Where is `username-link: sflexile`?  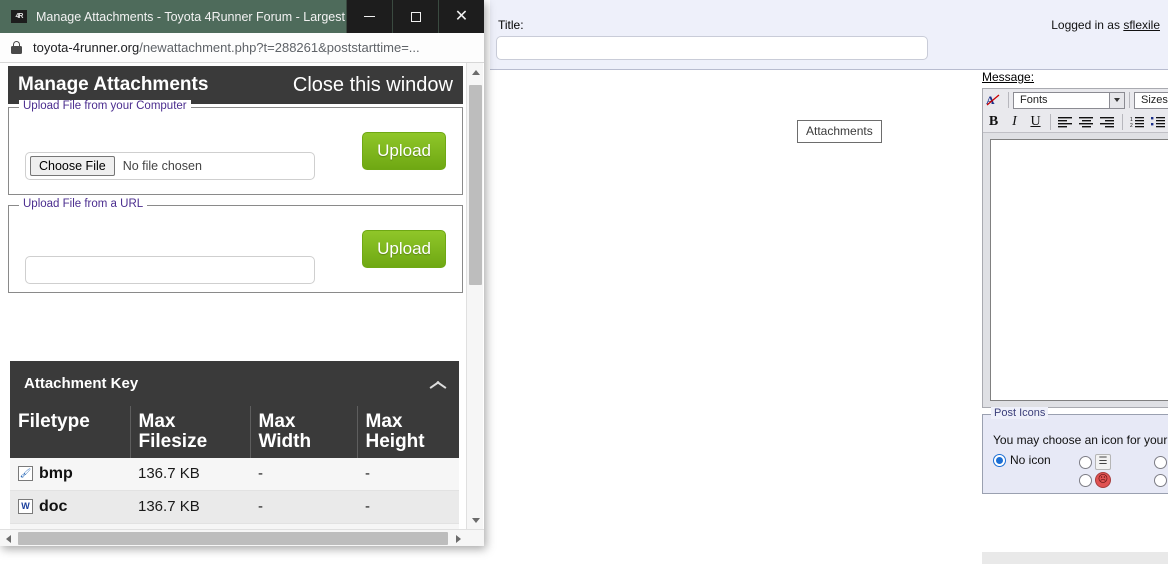 username-link: sflexile is located at coordinates (1141, 25).